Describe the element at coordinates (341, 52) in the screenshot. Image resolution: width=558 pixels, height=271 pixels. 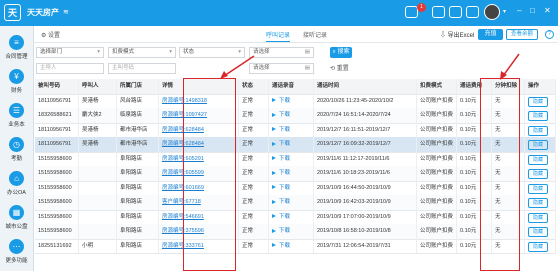
I see `search-button: ⌕ 搜索` at that location.